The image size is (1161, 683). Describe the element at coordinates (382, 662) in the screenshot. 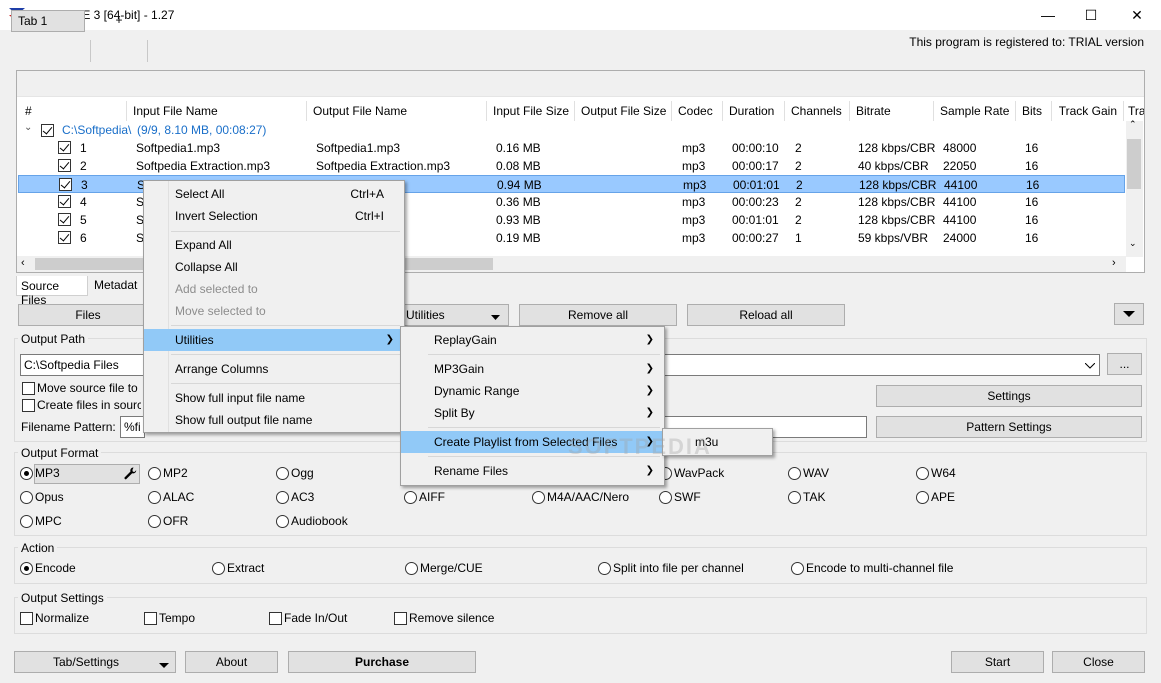

I see `purchase-button: Purchase` at that location.